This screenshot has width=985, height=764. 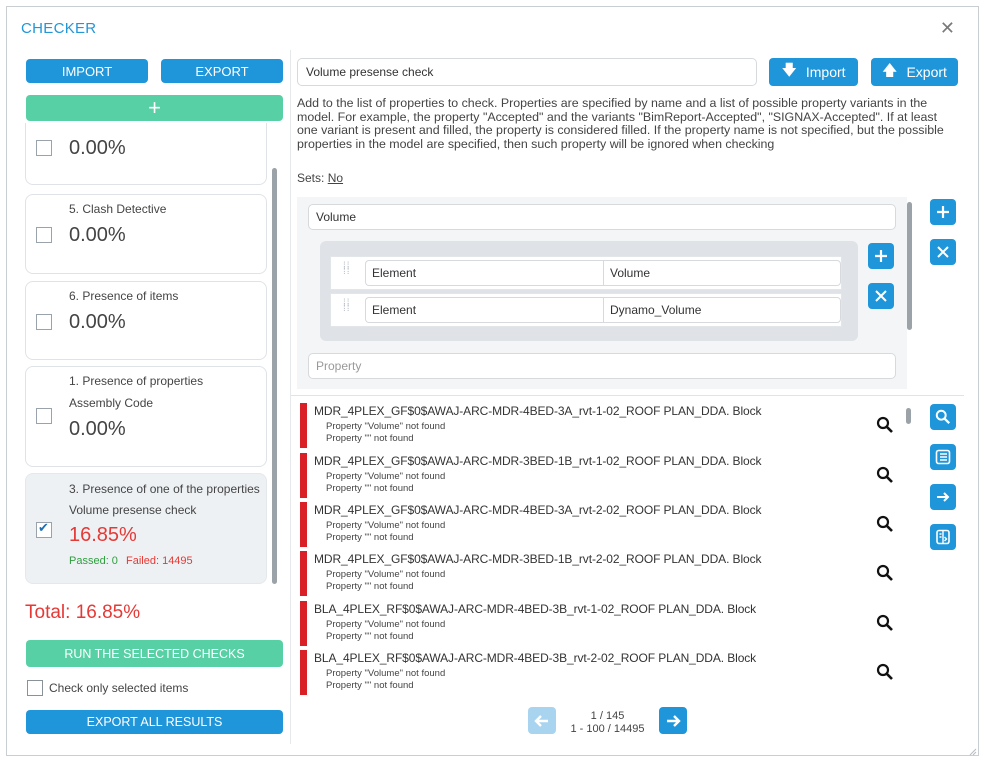 I want to click on property-scrollbar, so click(x=909, y=266).